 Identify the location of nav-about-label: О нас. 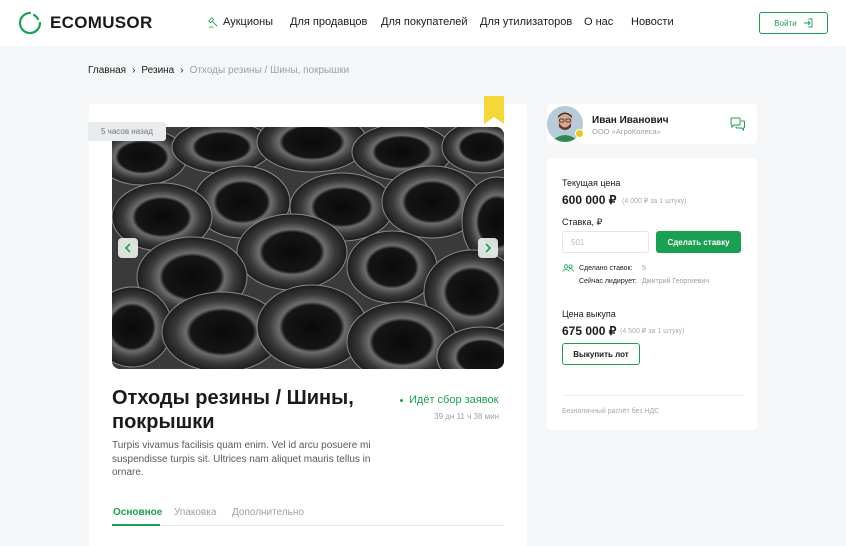
(599, 22).